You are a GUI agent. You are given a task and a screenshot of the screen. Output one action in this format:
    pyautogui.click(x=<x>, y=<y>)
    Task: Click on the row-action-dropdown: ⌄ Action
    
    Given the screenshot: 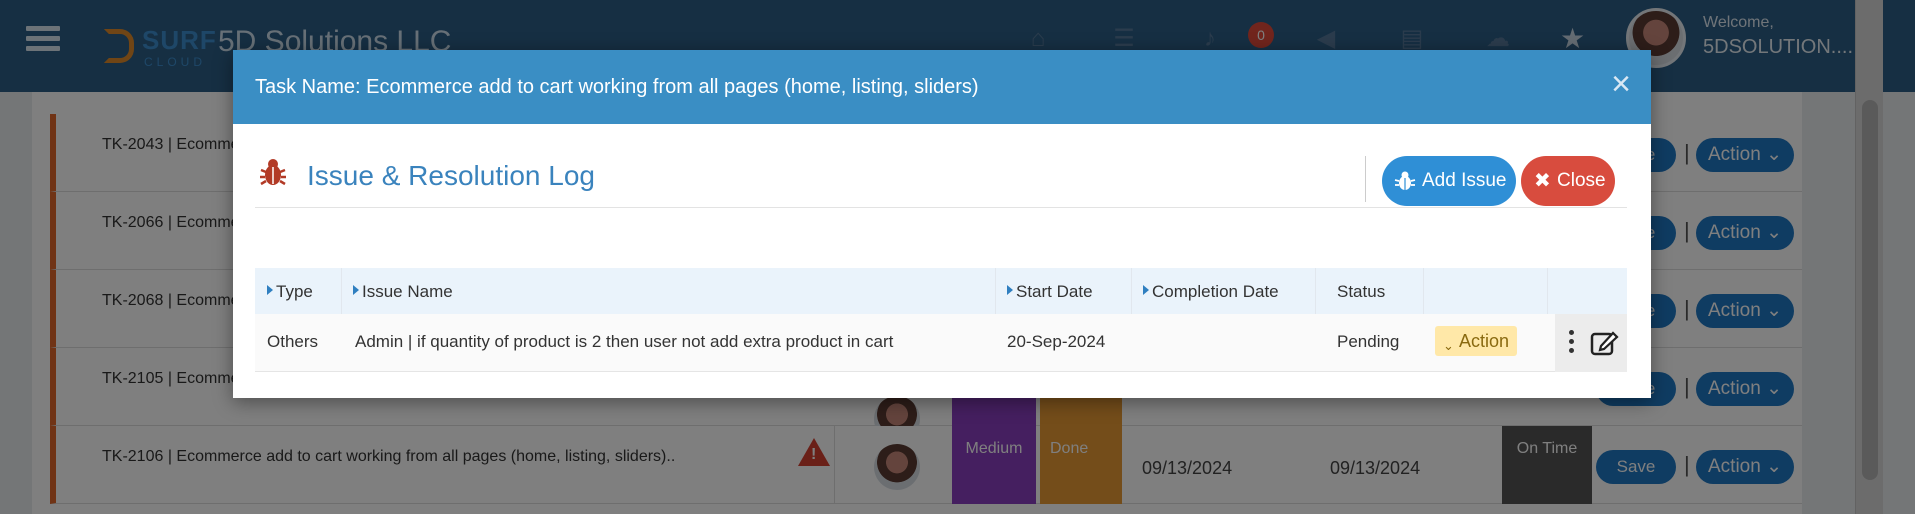 What is the action you would take?
    pyautogui.click(x=1476, y=341)
    